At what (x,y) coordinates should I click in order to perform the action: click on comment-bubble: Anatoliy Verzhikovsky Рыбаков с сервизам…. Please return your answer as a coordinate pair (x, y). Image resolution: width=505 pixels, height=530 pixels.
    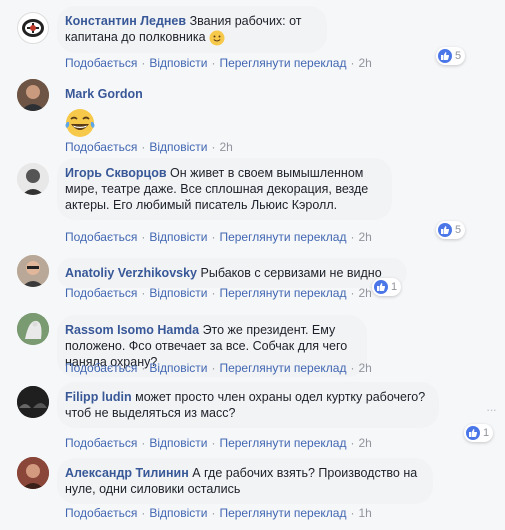
    Looking at the image, I should click on (232, 273).